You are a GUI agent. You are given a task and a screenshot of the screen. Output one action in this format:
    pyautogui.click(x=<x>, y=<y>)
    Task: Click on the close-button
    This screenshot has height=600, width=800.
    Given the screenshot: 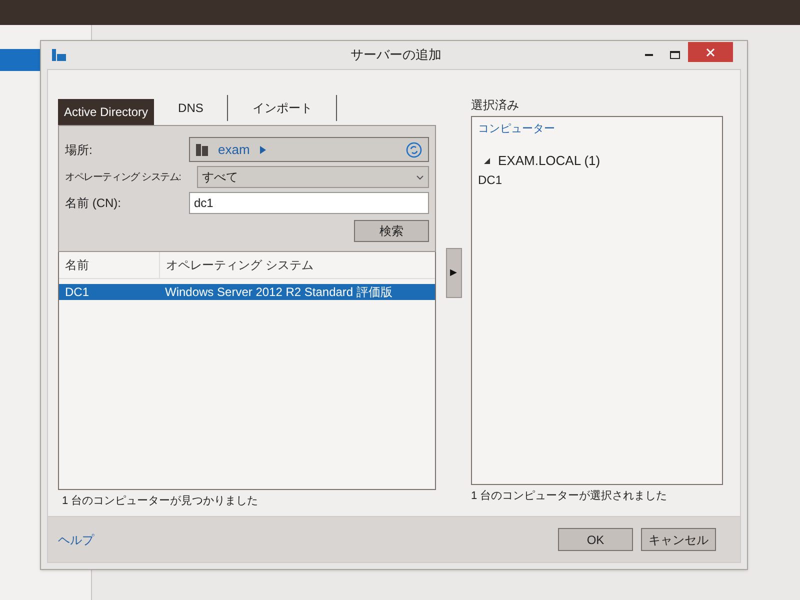 What is the action you would take?
    pyautogui.click(x=710, y=52)
    